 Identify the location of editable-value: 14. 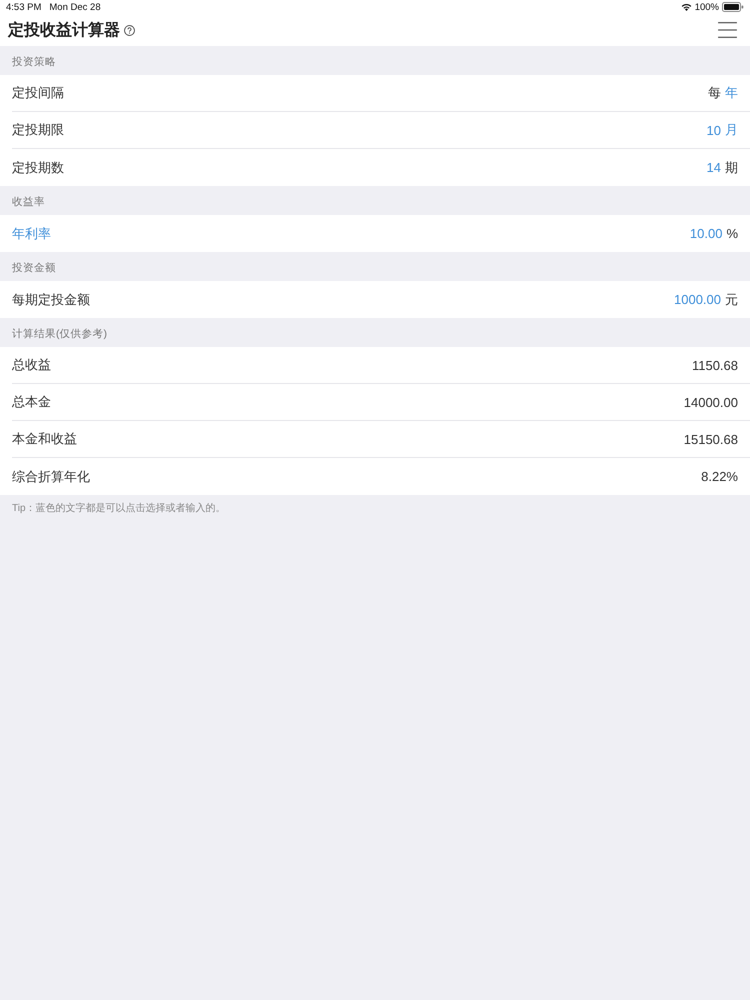
(713, 167).